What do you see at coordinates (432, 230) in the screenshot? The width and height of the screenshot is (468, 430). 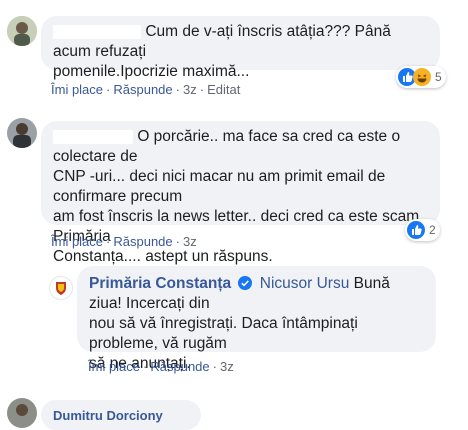 I see `reaction-count: 2` at bounding box center [432, 230].